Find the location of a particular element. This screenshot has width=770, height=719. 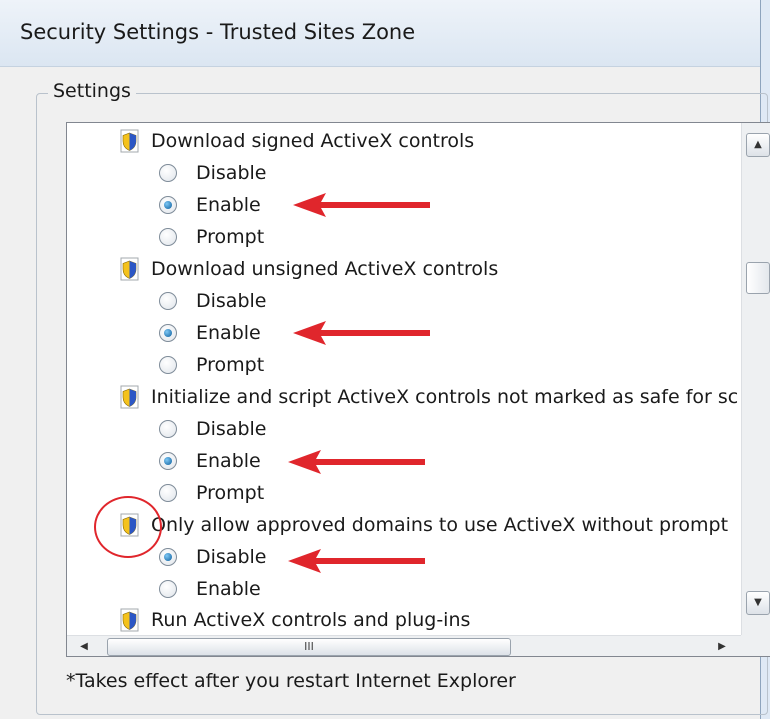

annotation-circle is located at coordinates (128, 527).